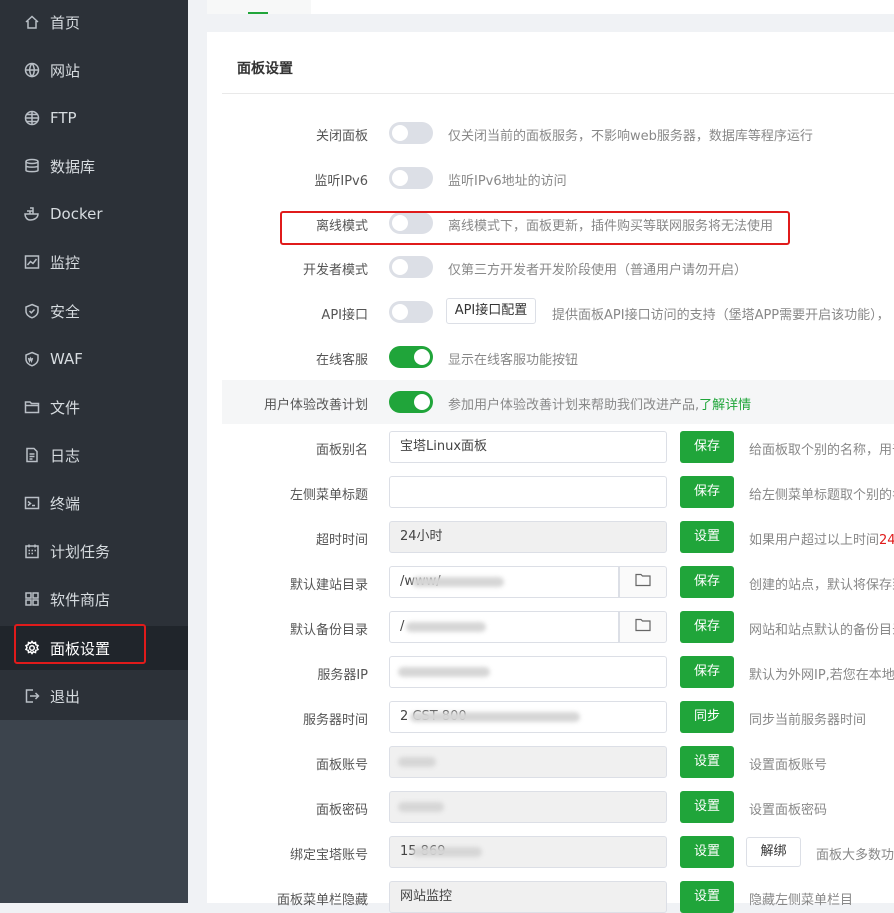 The image size is (894, 913). Describe the element at coordinates (707, 492) in the screenshot. I see `menu-title-save-button: 保存` at that location.